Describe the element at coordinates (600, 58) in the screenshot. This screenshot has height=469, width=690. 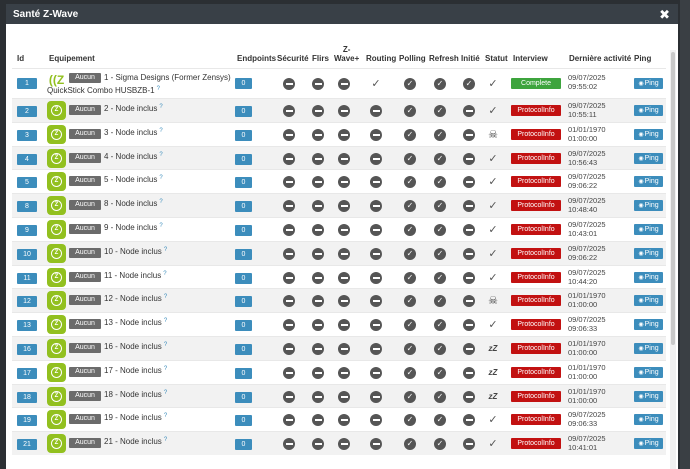
I see `col-derniere-activite-header: Dernière activité` at that location.